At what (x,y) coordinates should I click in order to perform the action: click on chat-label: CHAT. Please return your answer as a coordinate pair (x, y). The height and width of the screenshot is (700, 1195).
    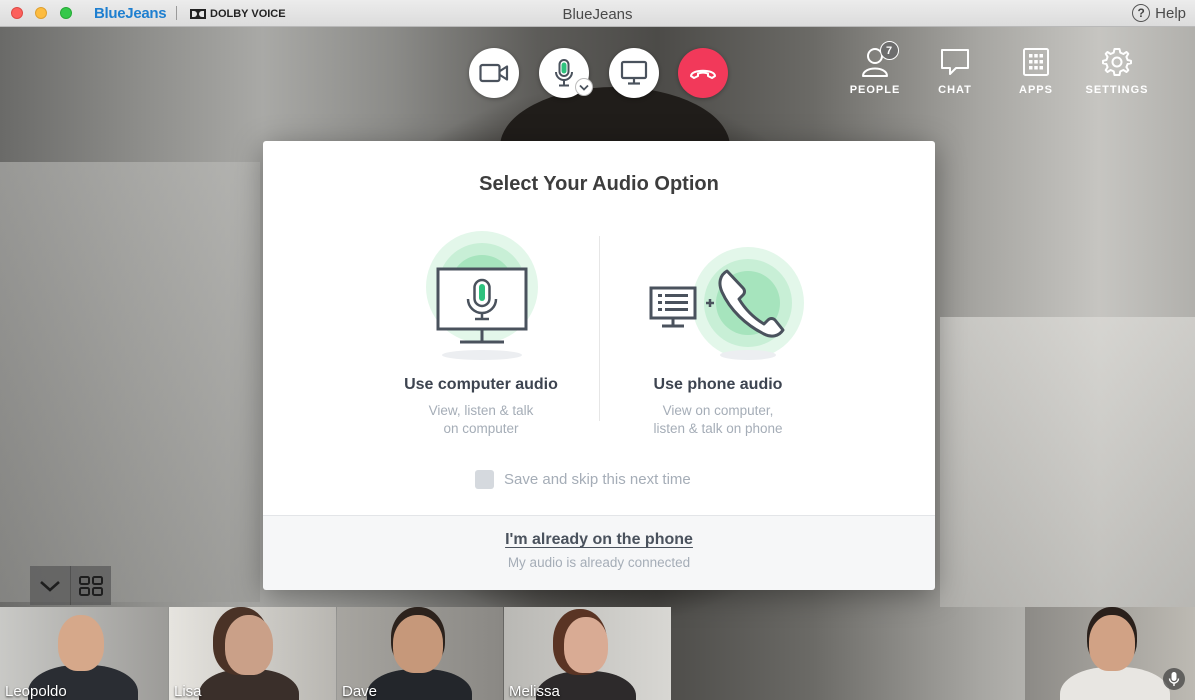
    Looking at the image, I should click on (955, 90).